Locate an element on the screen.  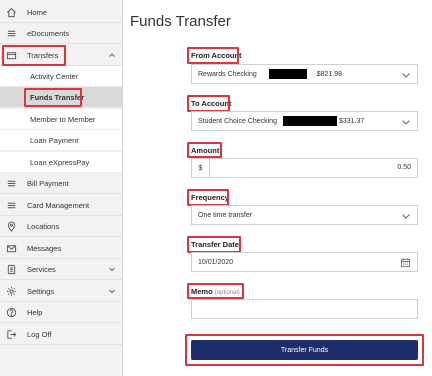
page-title: Funds Transfer is located at coordinates (180, 21).